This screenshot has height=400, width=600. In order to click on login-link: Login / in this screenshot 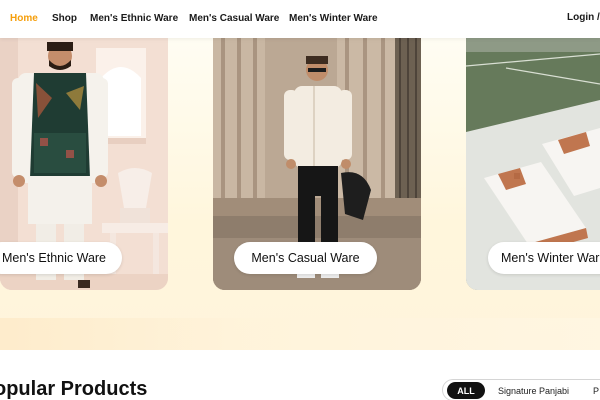, I will do `click(583, 17)`.